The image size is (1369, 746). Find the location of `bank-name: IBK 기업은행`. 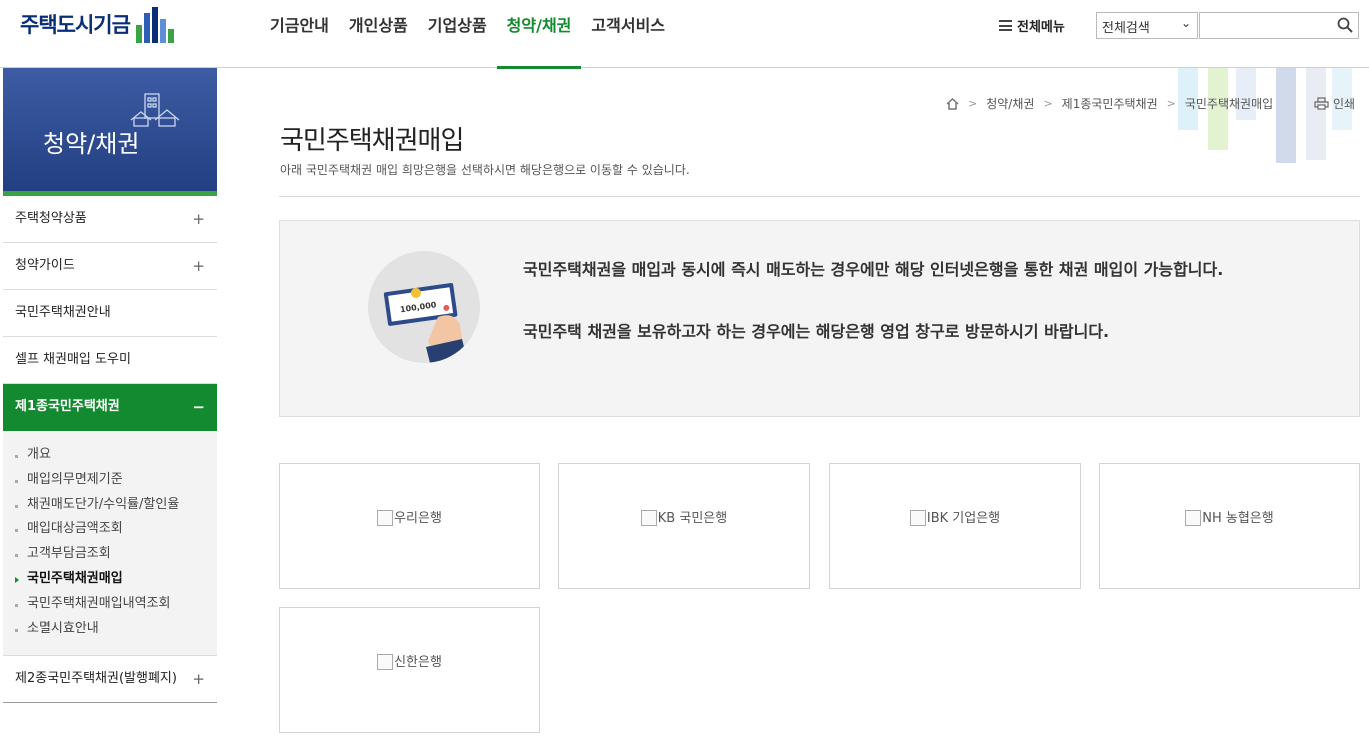

bank-name: IBK 기업은행 is located at coordinates (963, 518).